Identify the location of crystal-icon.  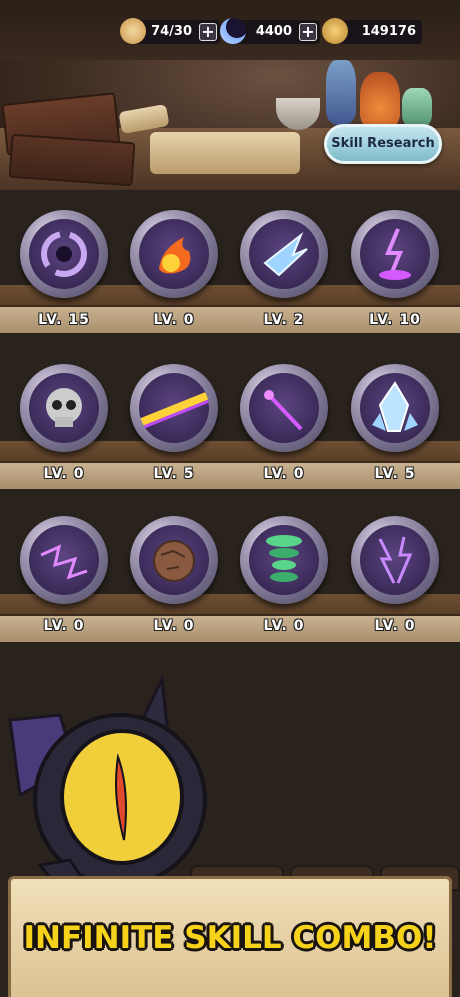
(395, 406).